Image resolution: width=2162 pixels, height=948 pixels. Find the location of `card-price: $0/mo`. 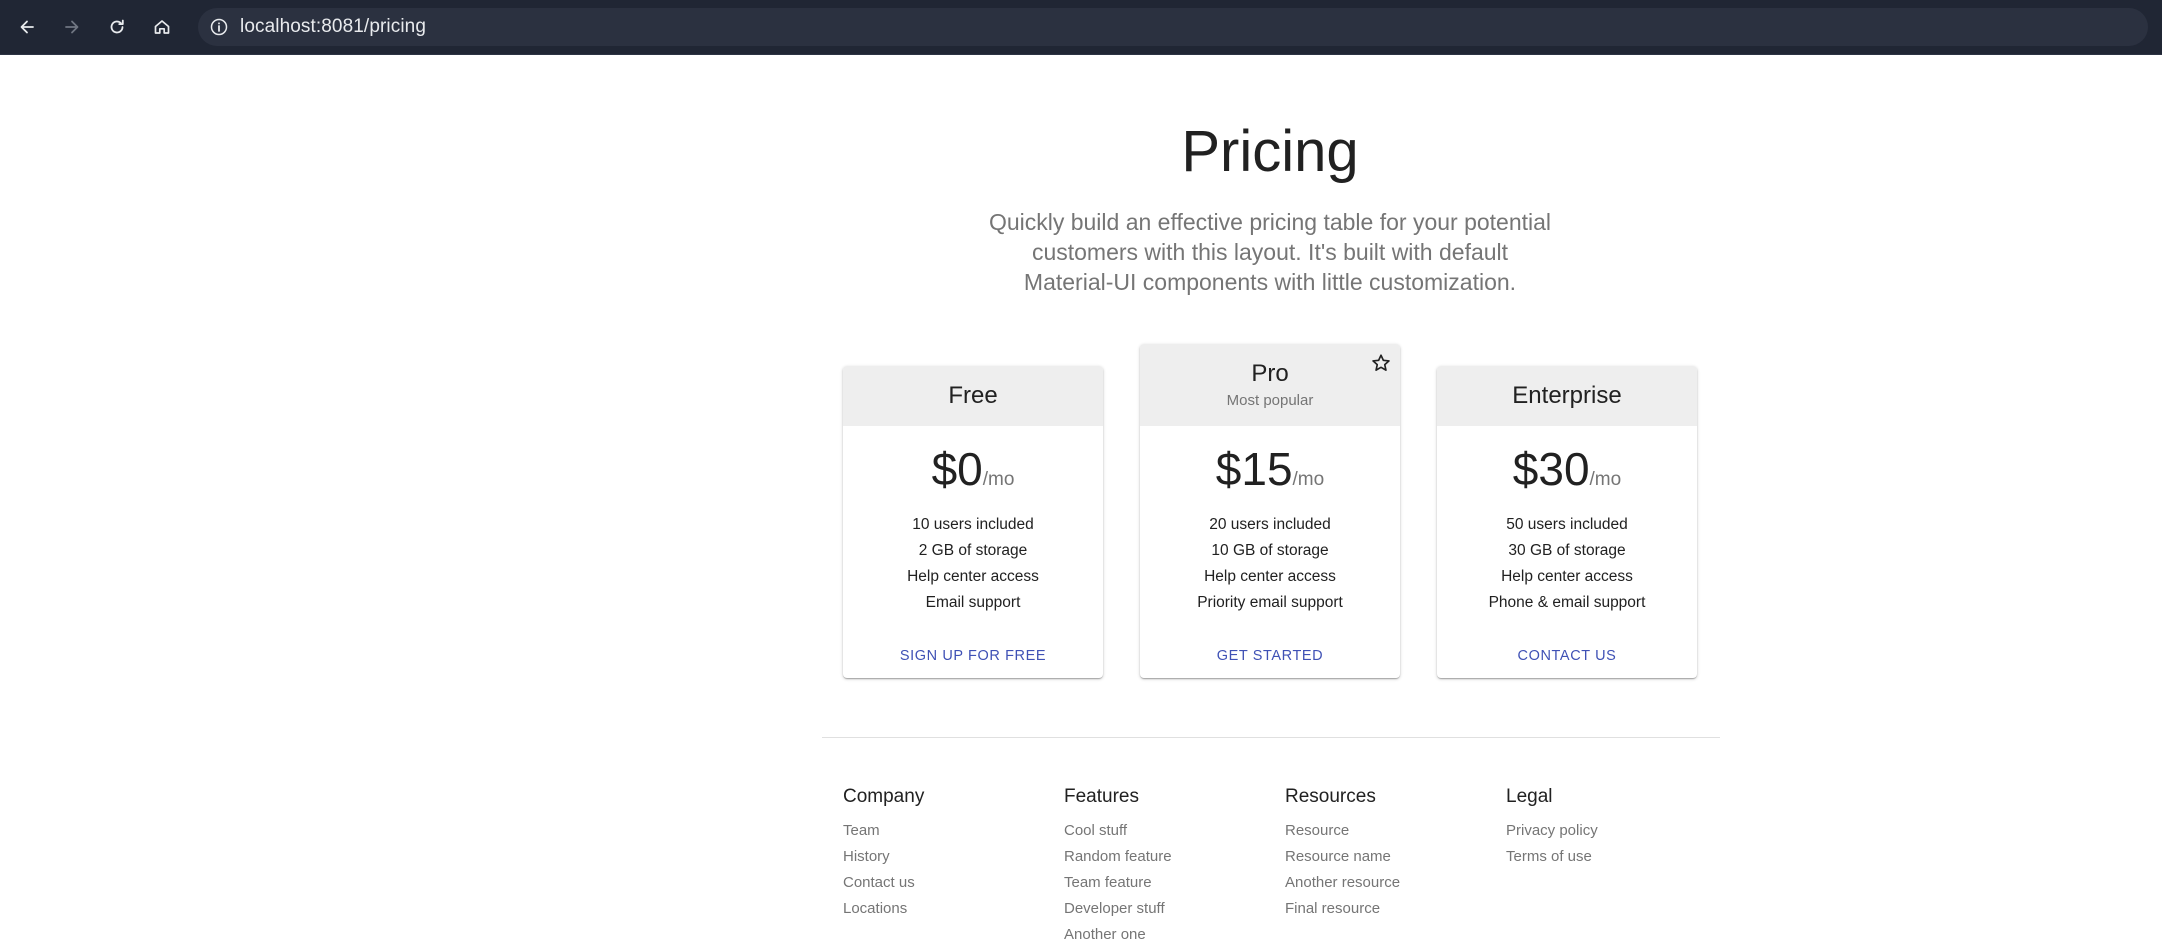

card-price: $0/mo is located at coordinates (973, 469).